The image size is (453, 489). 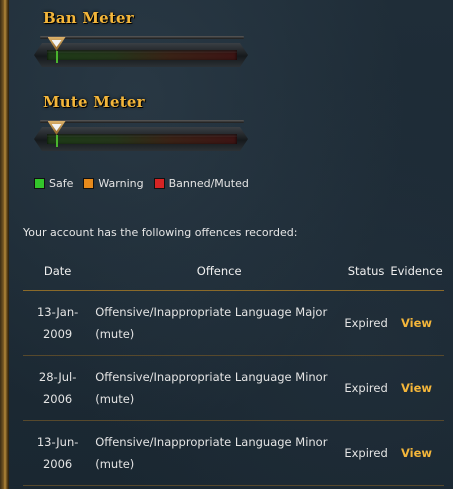 I want to click on legend-label: Safe, so click(x=61, y=183).